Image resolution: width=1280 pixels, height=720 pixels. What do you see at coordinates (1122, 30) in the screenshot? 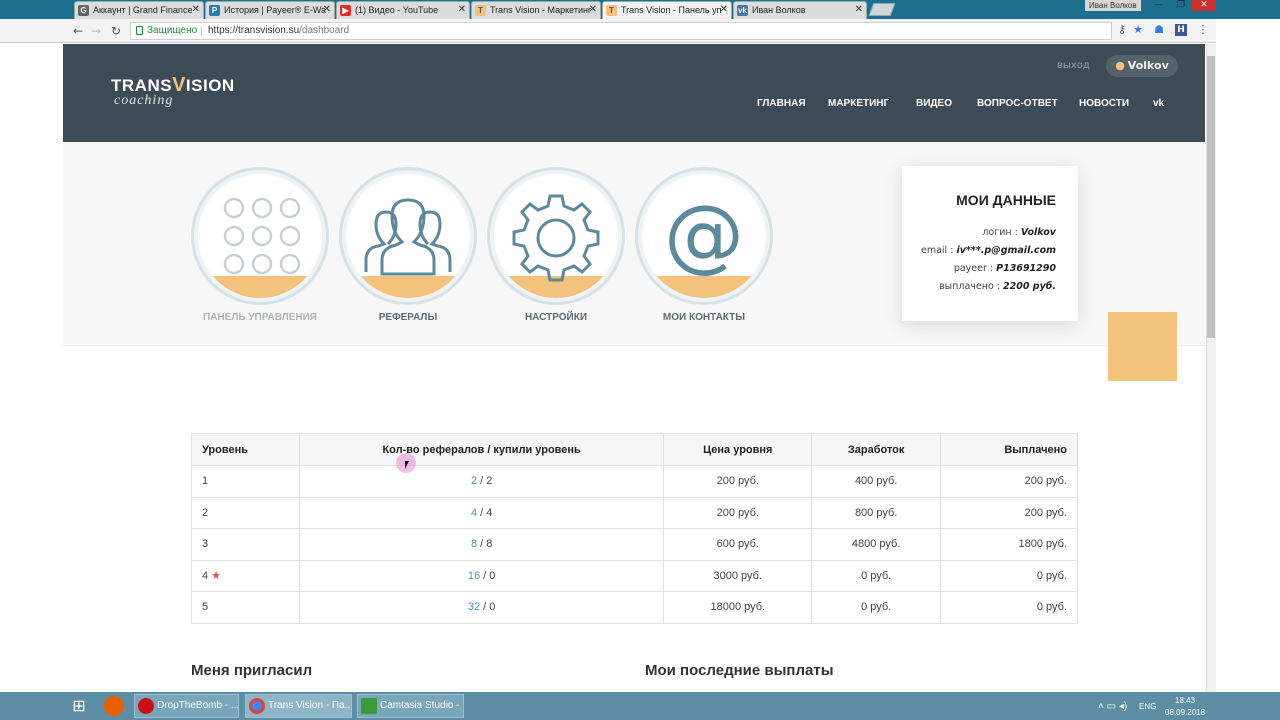
I see `key-icon: ⚷` at bounding box center [1122, 30].